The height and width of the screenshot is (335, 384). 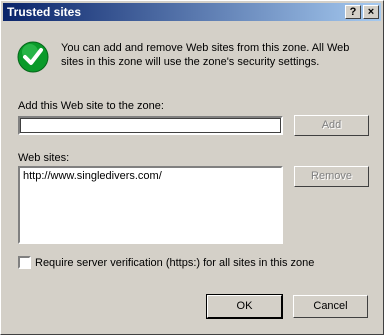 What do you see at coordinates (91, 106) in the screenshot?
I see `add-site-label: Add this Web site to the zone:` at bounding box center [91, 106].